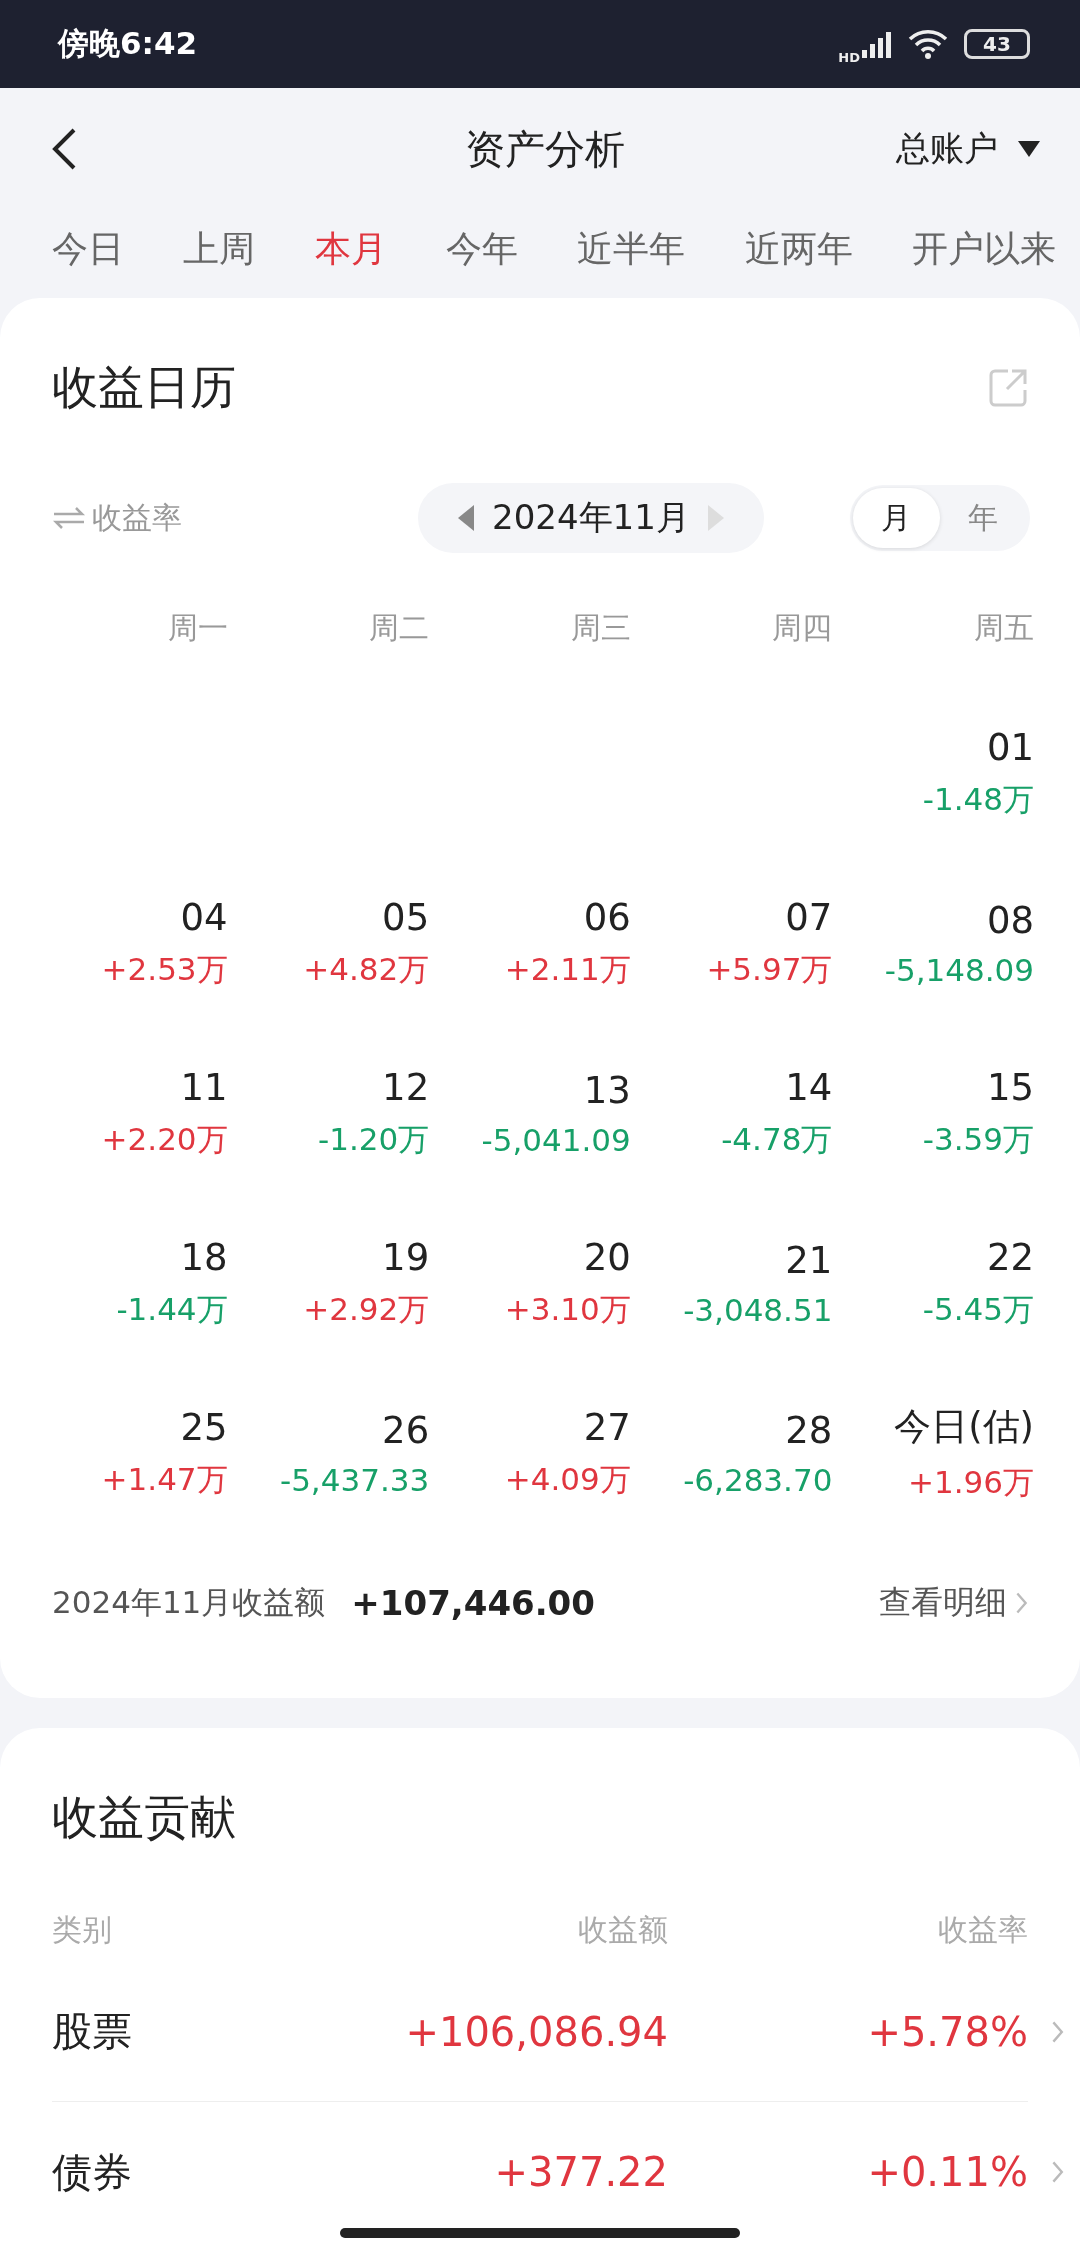 The image size is (1080, 2248). I want to click on day-number: 21, so click(809, 1260).